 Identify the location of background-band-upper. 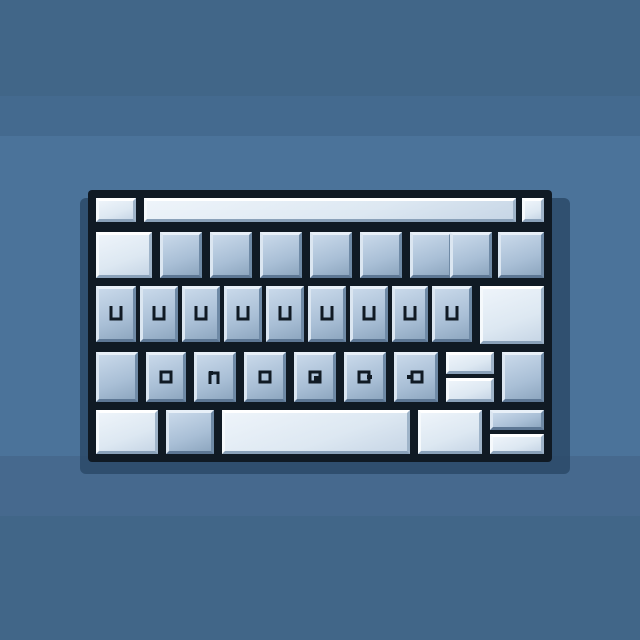
(320, 116).